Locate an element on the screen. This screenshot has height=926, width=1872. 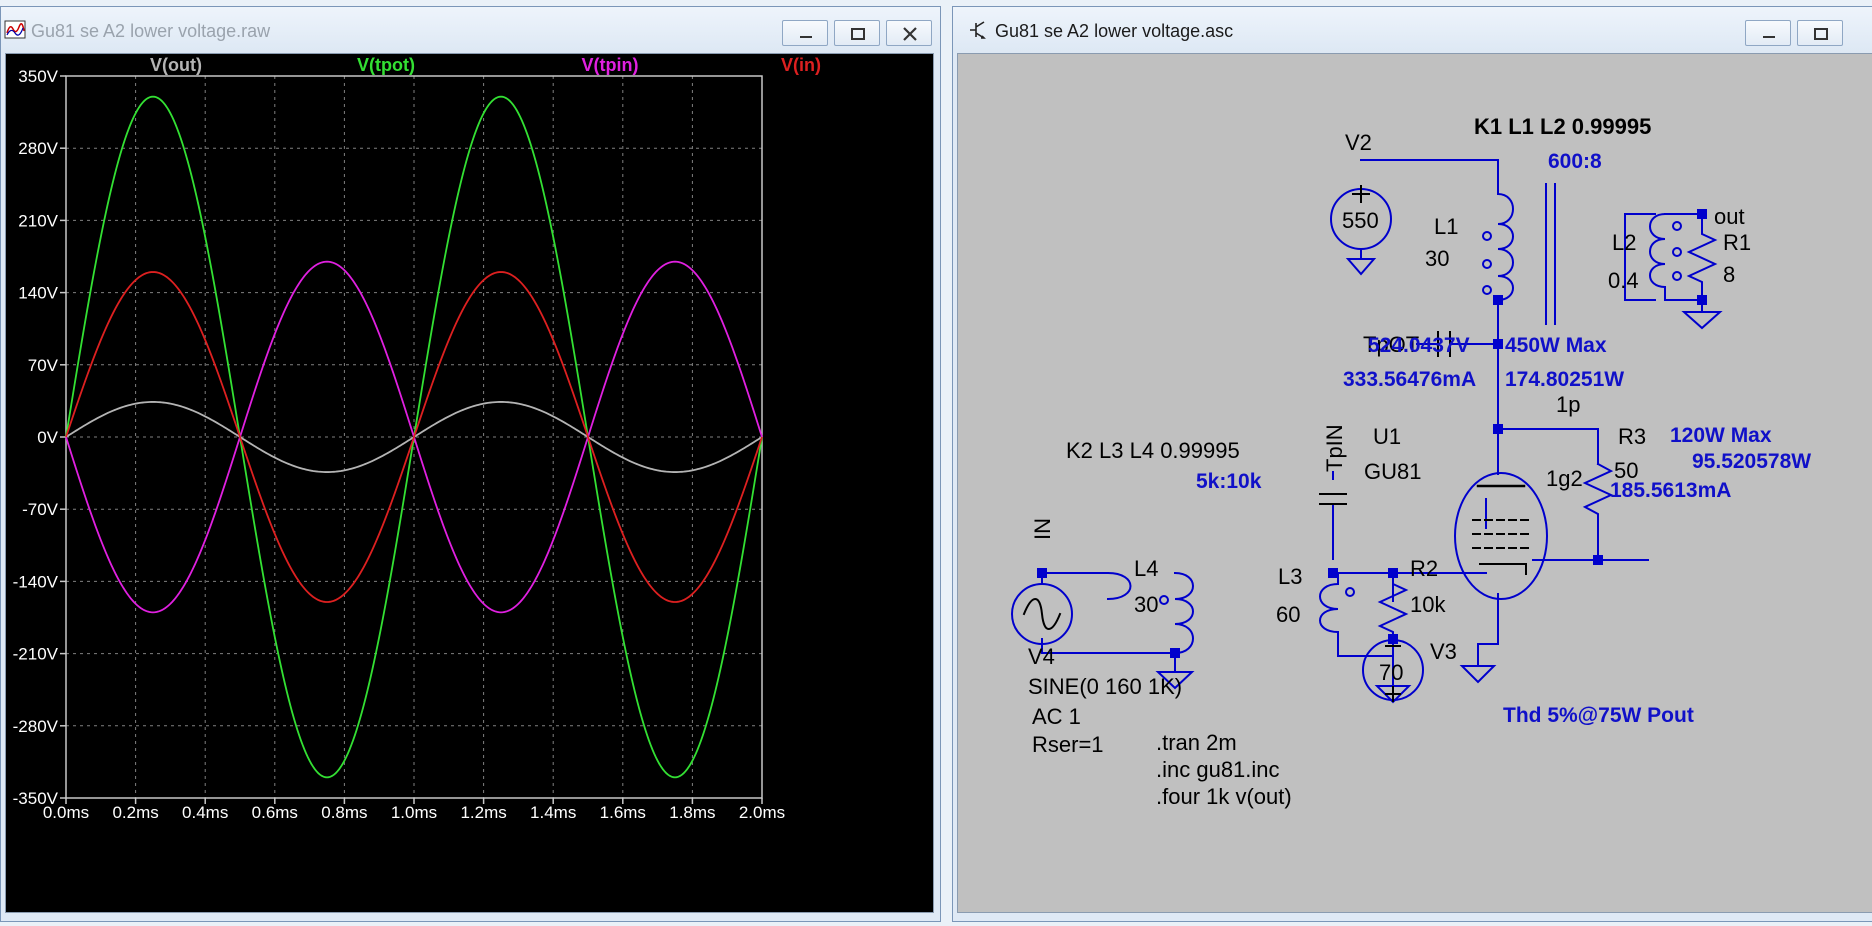
plate-voltage: 524.0437V is located at coordinates (1419, 345).